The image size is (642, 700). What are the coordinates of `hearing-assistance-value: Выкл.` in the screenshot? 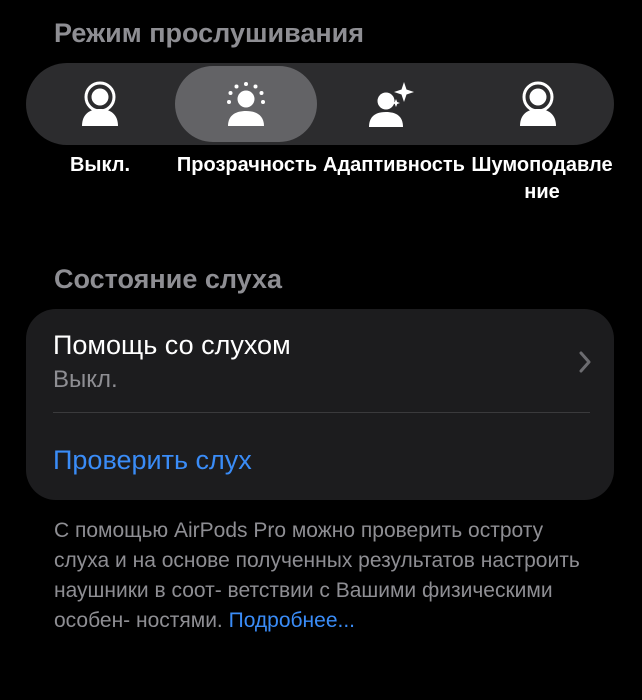 It's located at (85, 379).